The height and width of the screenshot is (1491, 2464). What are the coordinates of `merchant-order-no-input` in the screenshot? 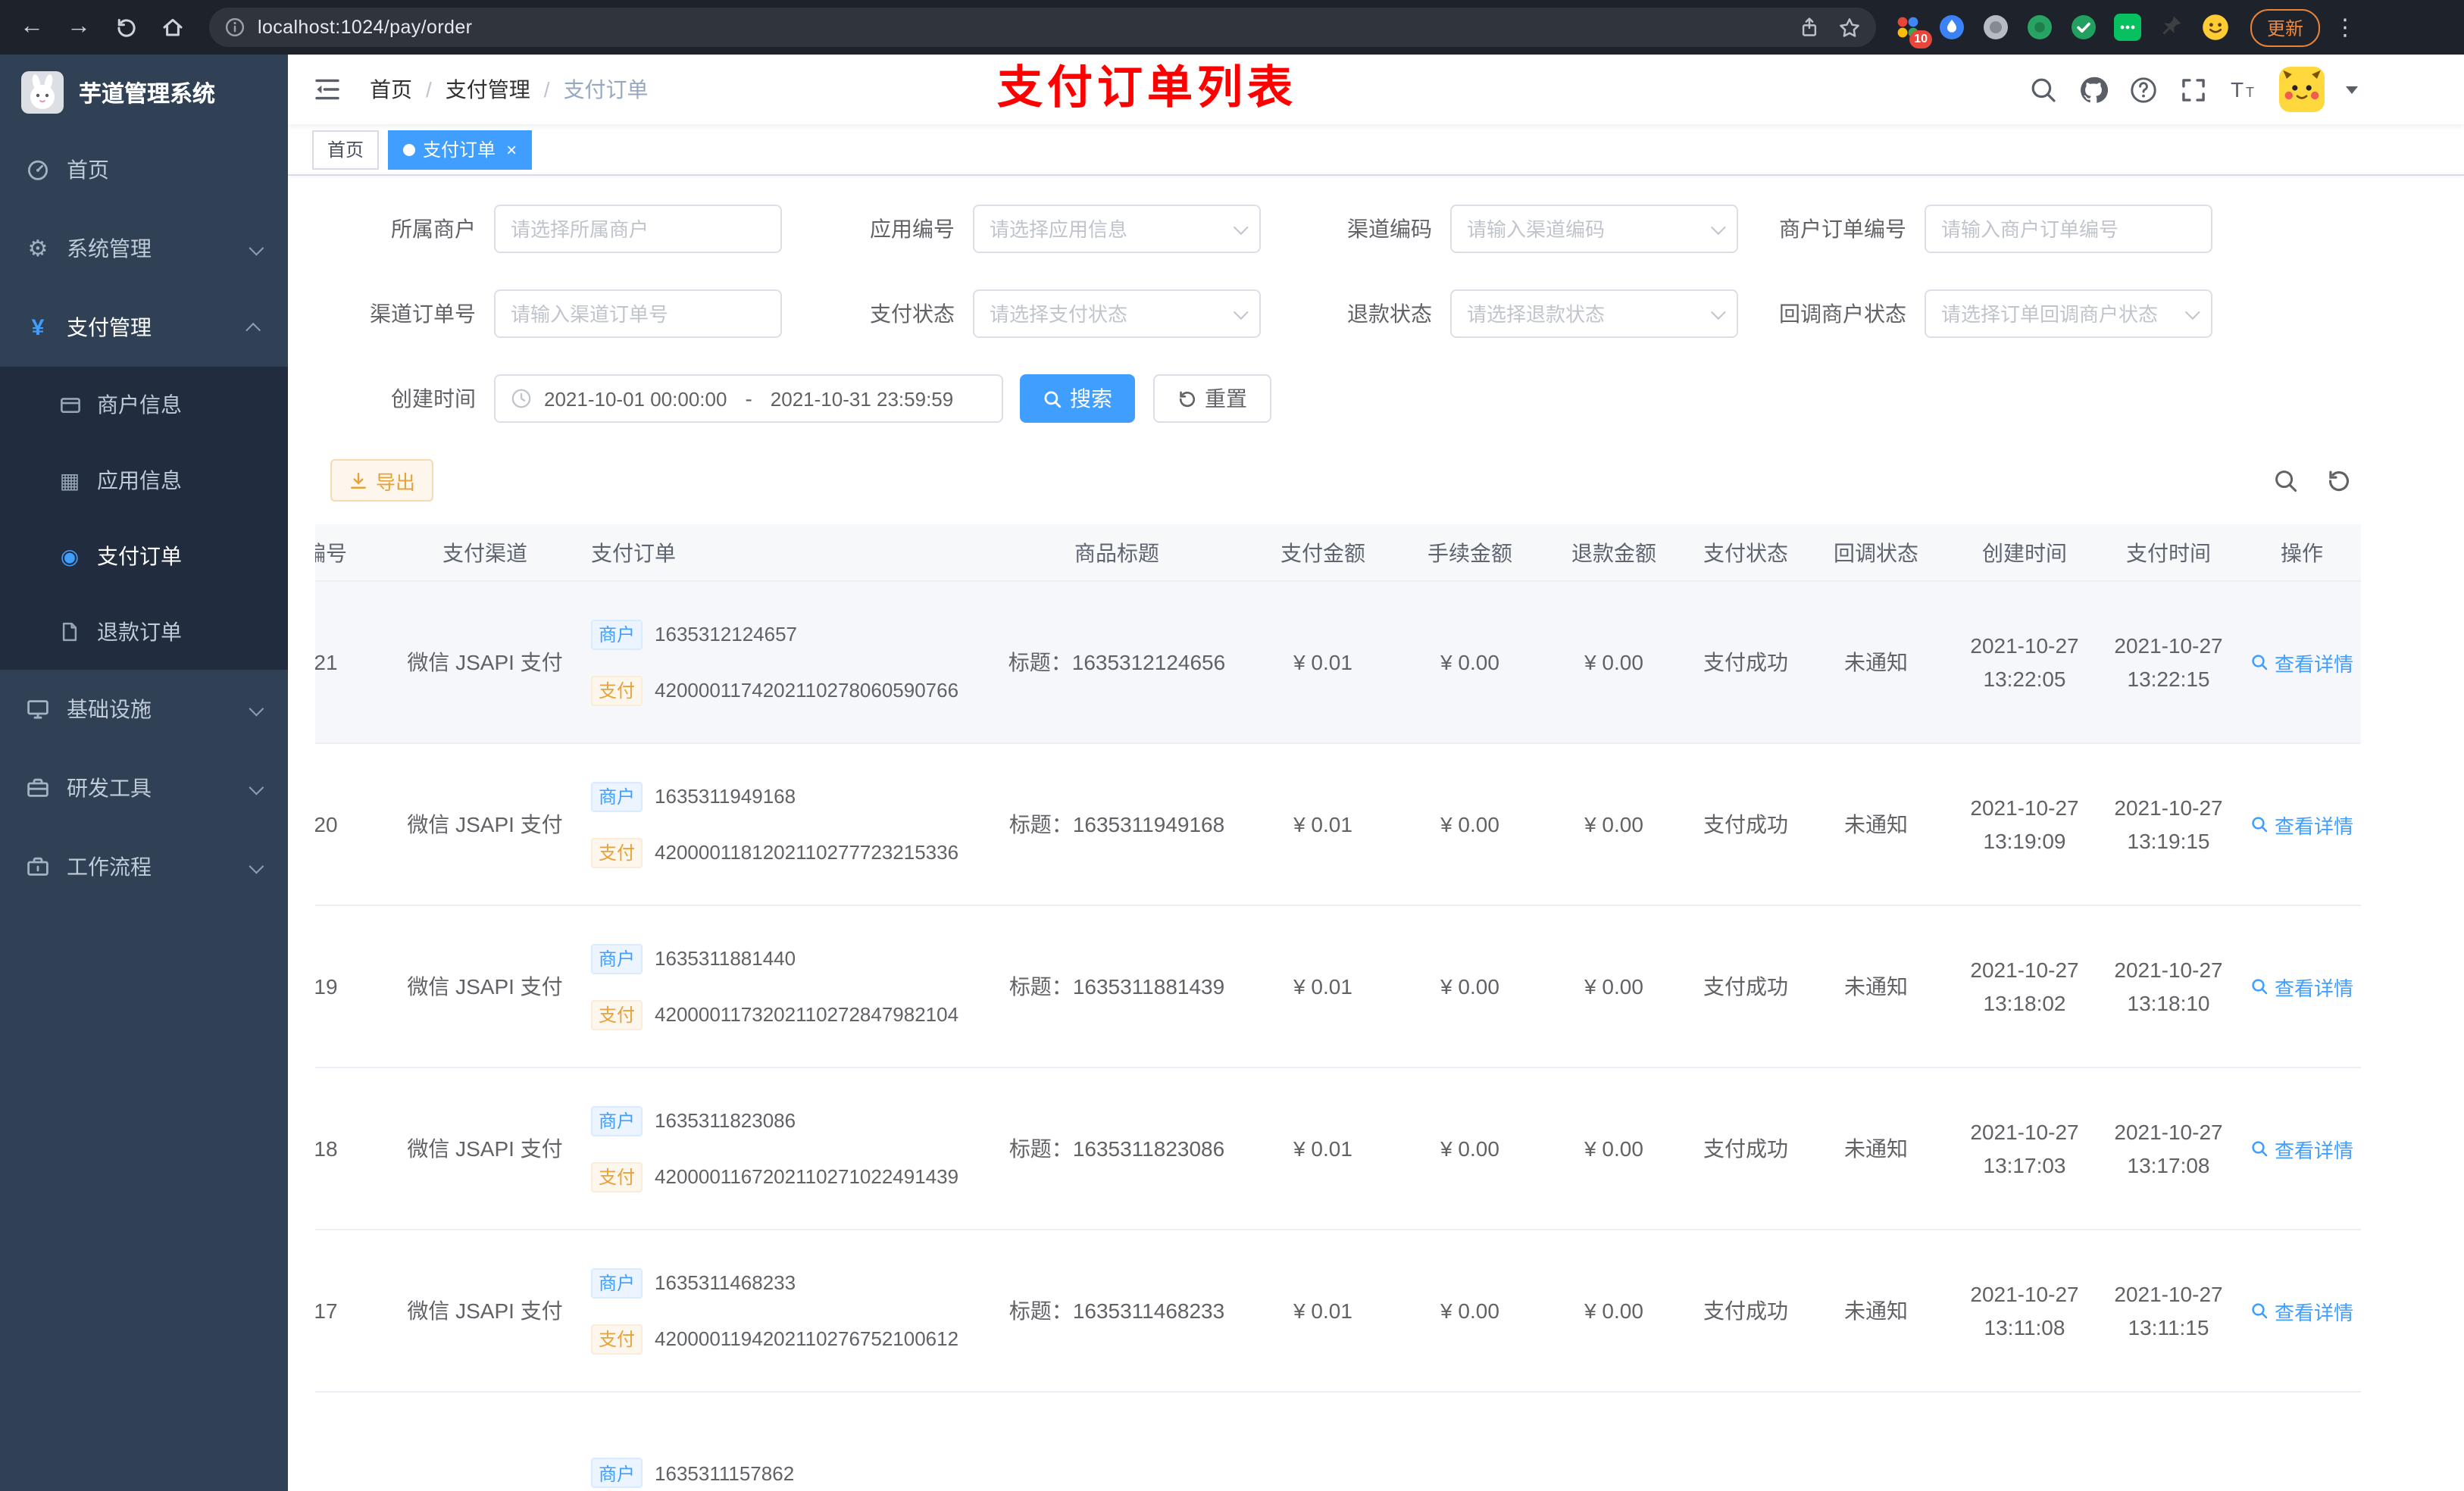 It's located at (2068, 228).